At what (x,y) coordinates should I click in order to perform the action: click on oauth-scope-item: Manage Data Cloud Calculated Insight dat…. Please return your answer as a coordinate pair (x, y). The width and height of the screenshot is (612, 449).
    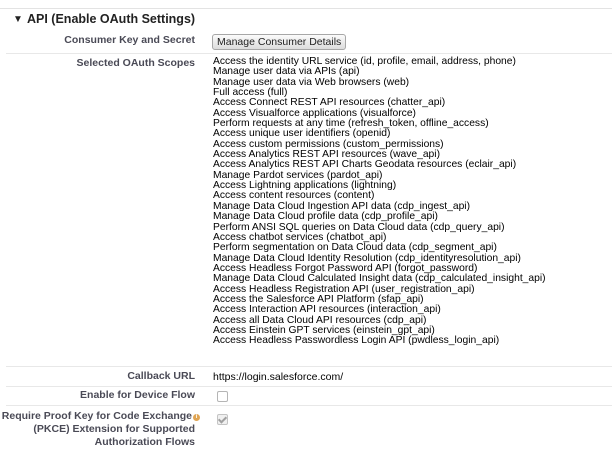
    Looking at the image, I should click on (379, 279).